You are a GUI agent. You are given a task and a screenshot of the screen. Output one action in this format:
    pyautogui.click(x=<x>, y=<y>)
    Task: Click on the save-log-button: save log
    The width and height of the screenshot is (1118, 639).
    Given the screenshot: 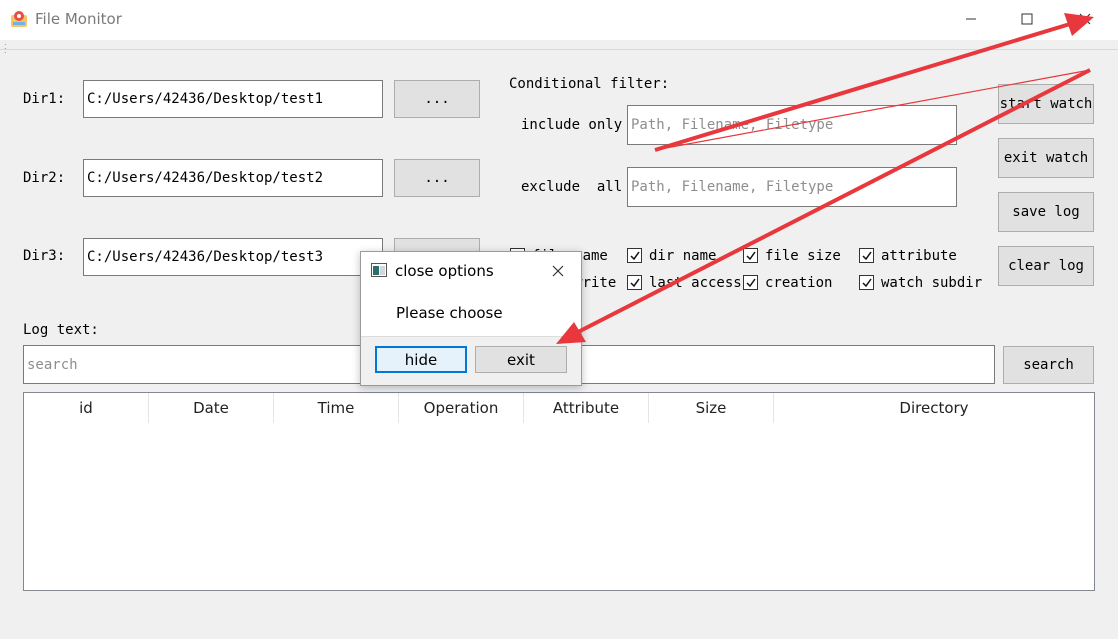 What is the action you would take?
    pyautogui.click(x=1046, y=212)
    